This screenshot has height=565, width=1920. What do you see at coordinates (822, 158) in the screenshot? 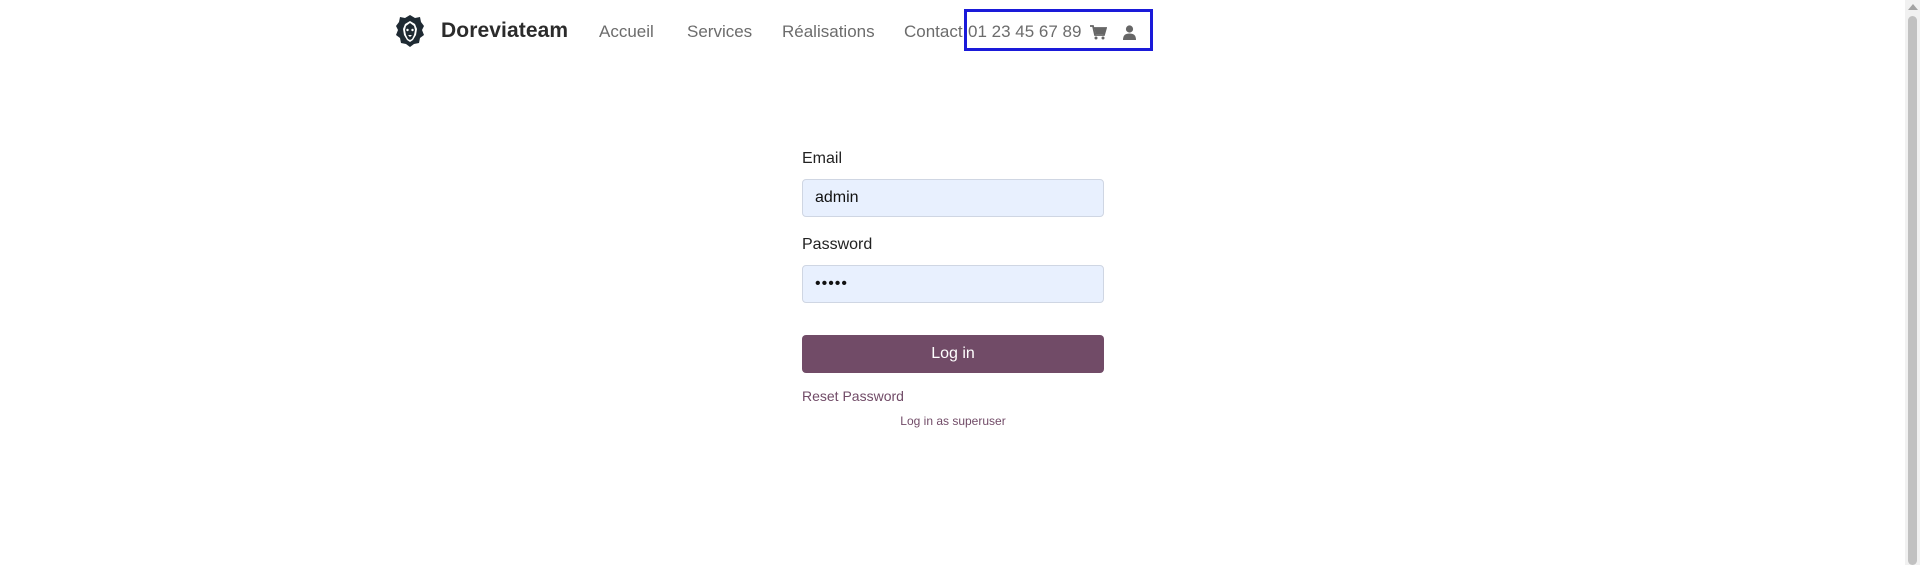
I see `email-label: Email` at bounding box center [822, 158].